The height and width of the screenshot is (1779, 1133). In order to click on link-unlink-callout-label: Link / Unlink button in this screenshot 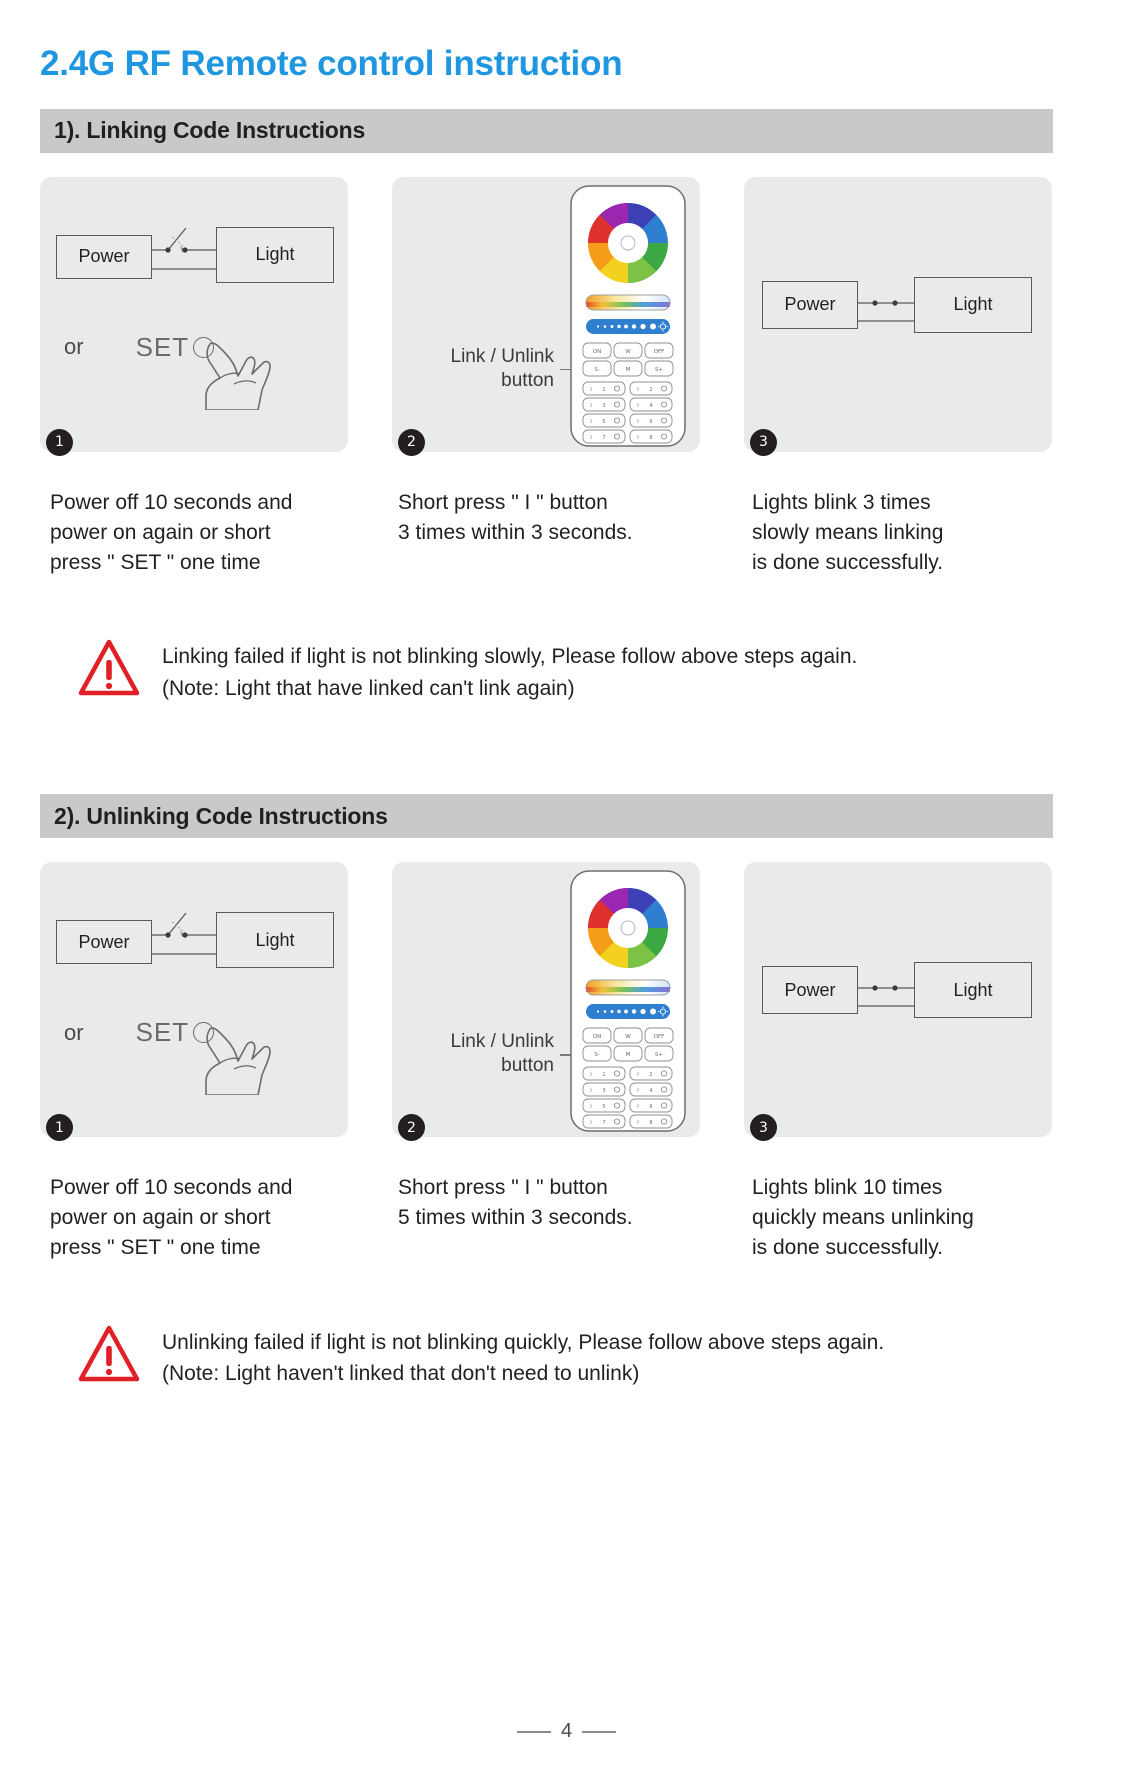, I will do `click(502, 368)`.